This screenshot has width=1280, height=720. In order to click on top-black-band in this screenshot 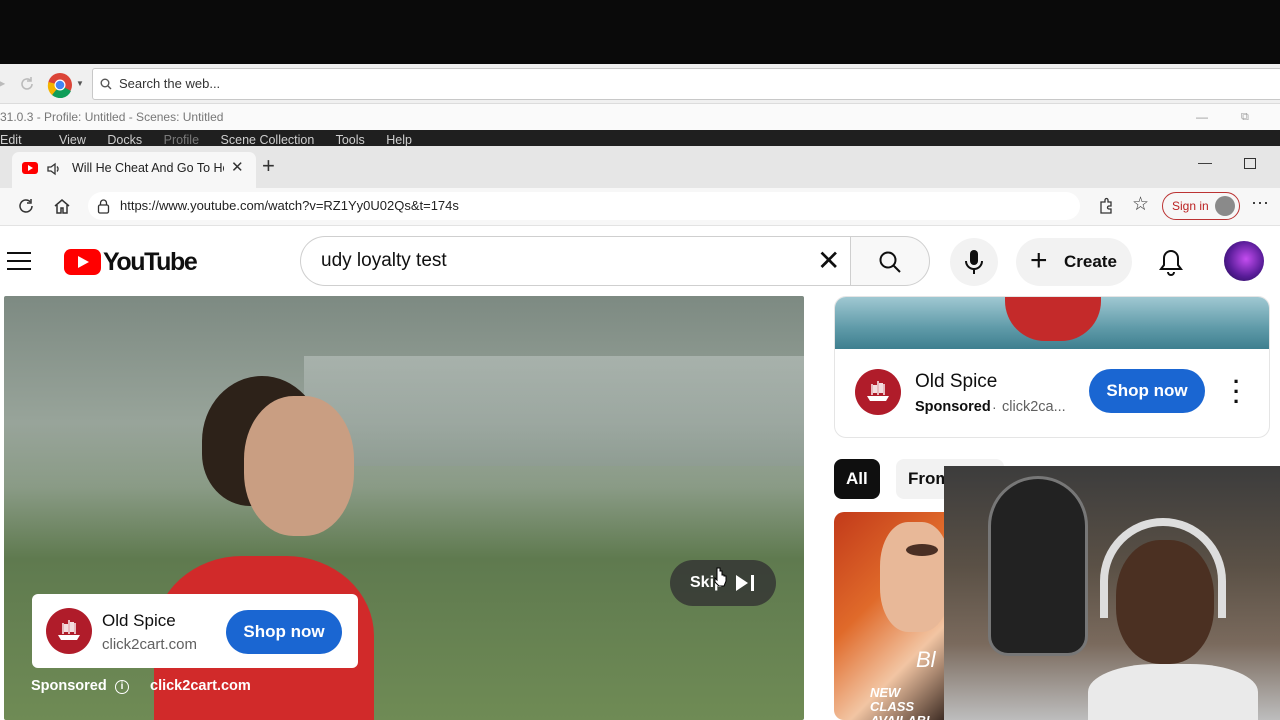, I will do `click(640, 32)`.